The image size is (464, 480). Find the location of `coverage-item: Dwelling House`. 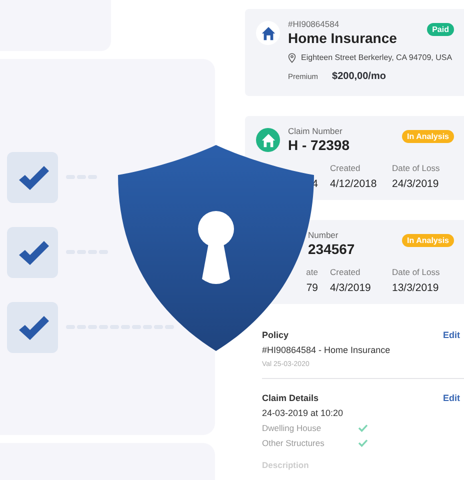

coverage-item: Dwelling House is located at coordinates (292, 428).